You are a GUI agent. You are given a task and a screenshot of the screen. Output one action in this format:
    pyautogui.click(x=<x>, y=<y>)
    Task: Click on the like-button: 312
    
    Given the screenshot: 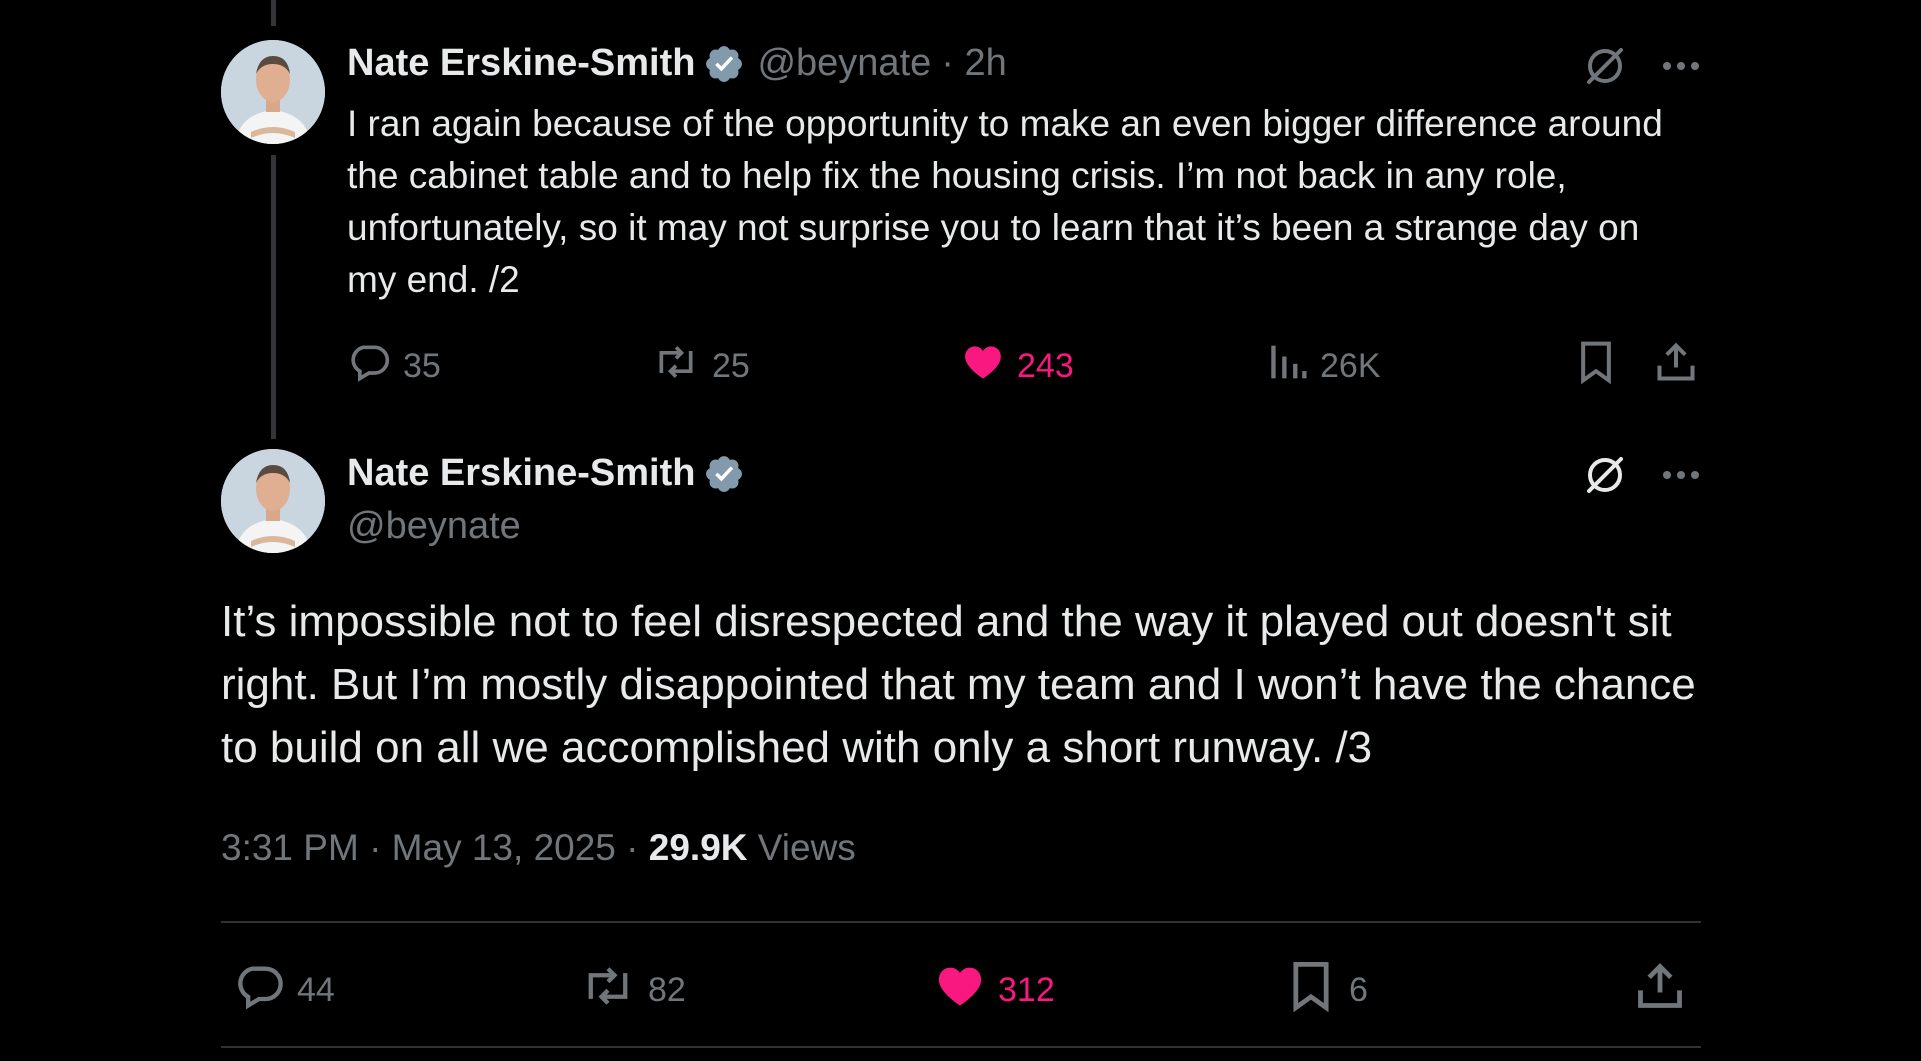 What is the action you would take?
    pyautogui.click(x=994, y=990)
    